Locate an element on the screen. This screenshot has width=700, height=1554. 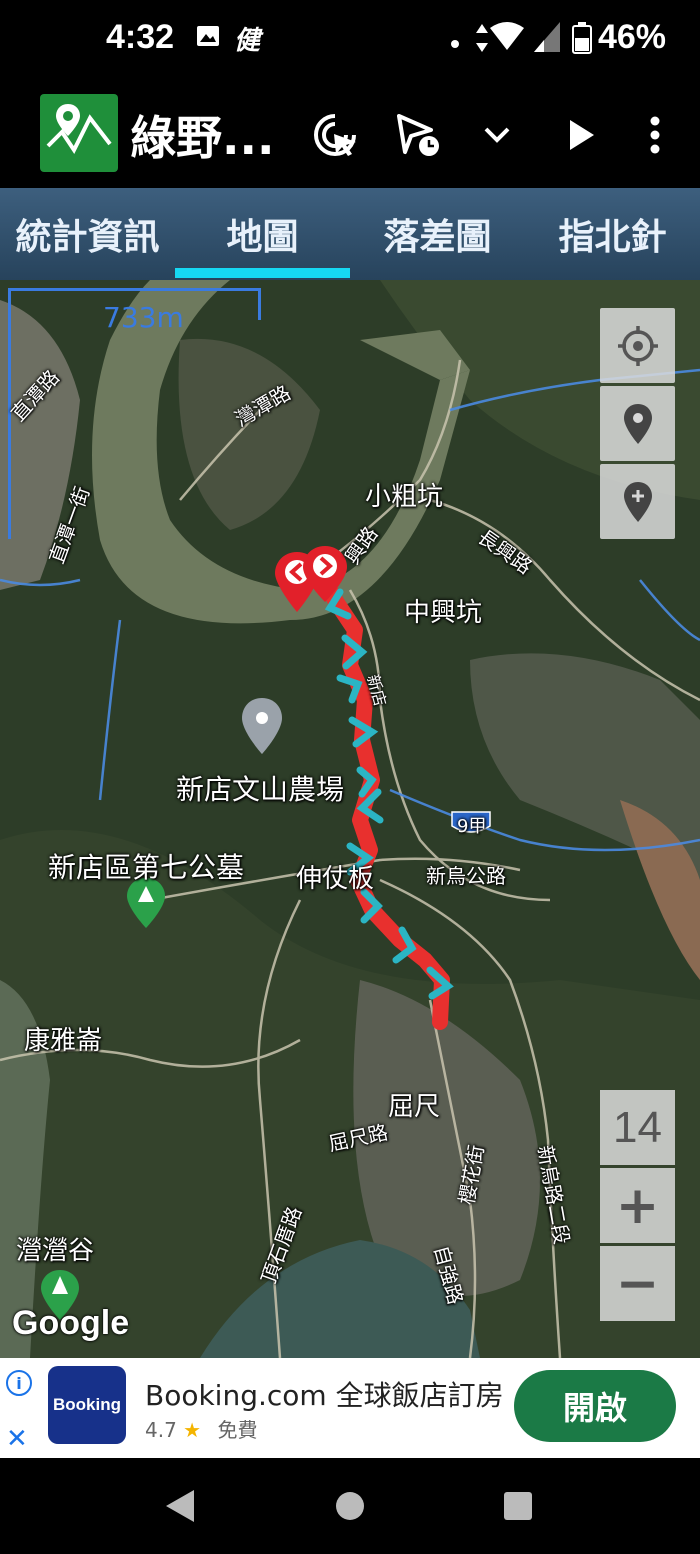
label-cemetery: 新店區第七公墓 is located at coordinates (146, 867).